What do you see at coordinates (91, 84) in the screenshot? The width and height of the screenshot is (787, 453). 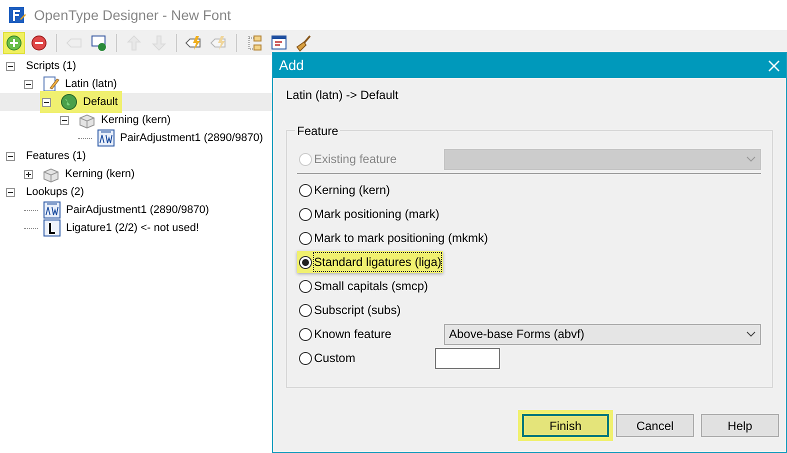 I see `tree-node-label: Latin (latn)` at bounding box center [91, 84].